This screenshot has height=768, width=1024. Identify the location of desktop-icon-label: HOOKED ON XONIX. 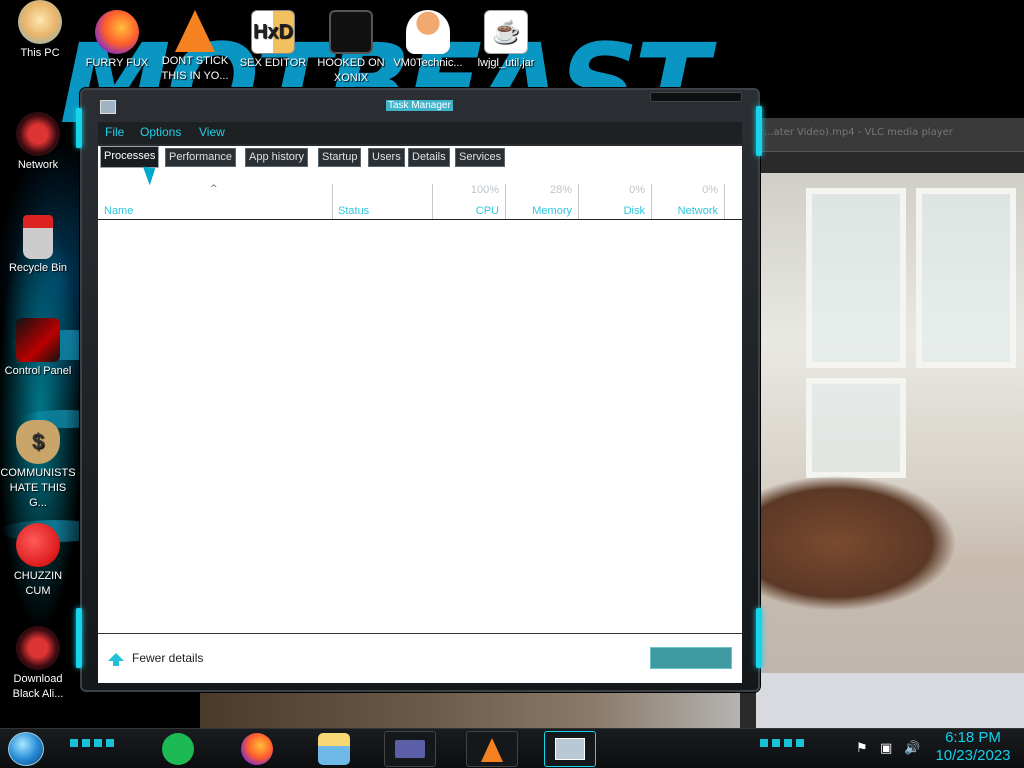
(351, 70).